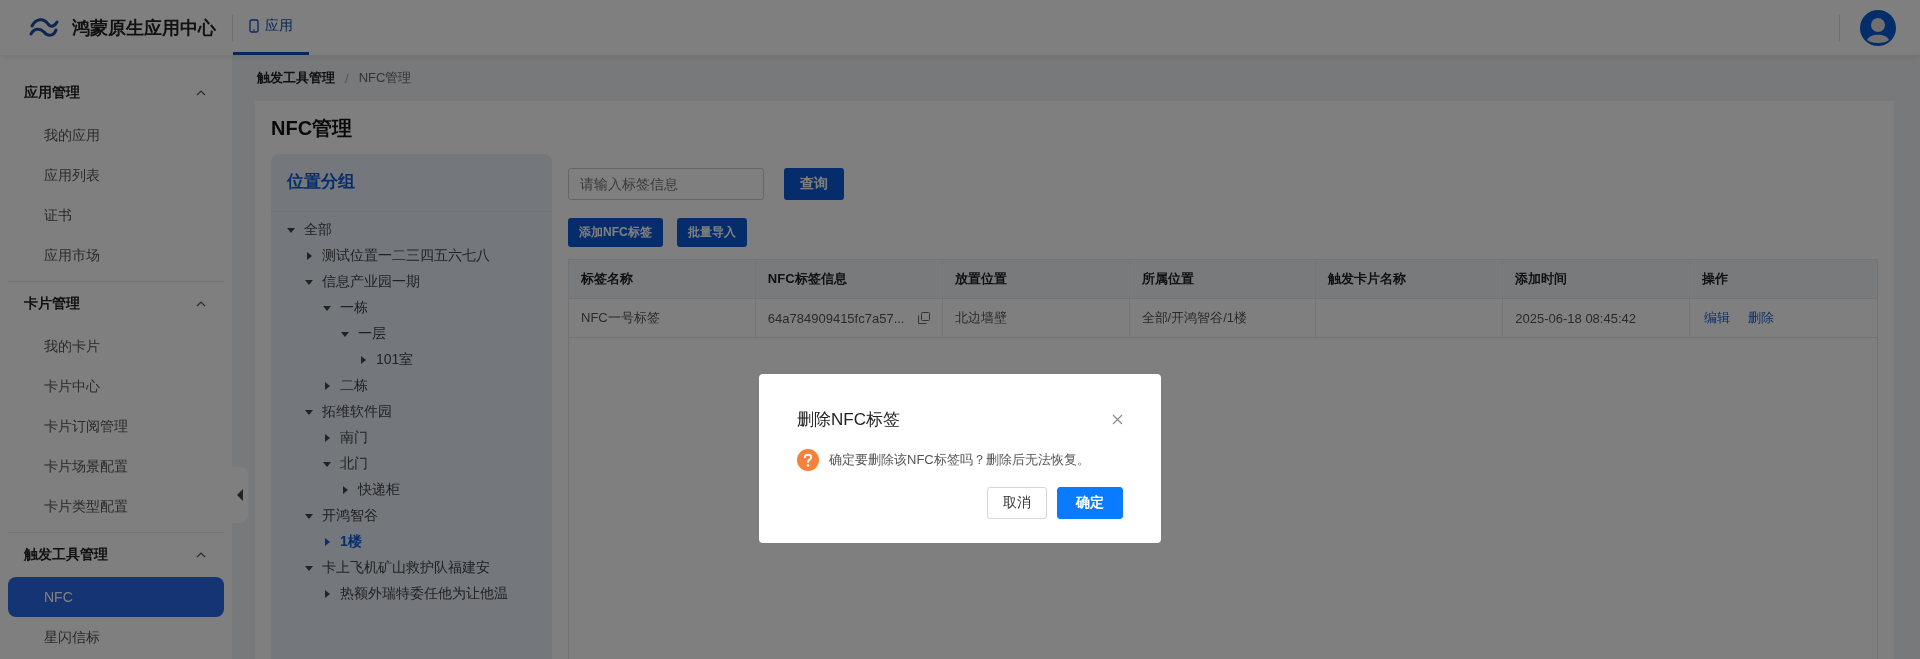 This screenshot has height=659, width=1920. Describe the element at coordinates (615, 232) in the screenshot. I see `action-button: 添加NFC标签` at that location.